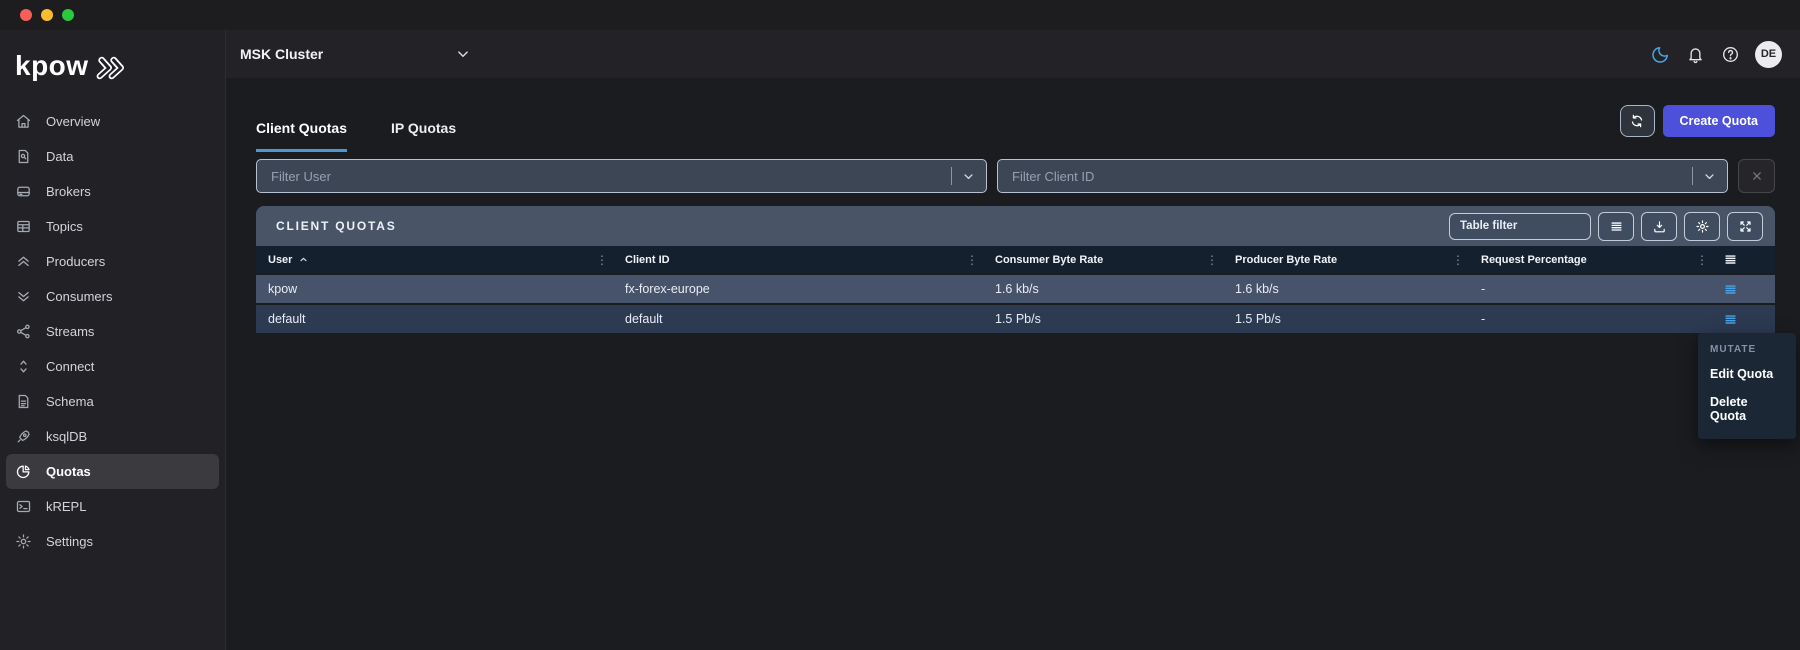 This screenshot has height=650, width=1800. What do you see at coordinates (1258, 319) in the screenshot?
I see `cell-producer-byte-rate: 1.5 Pb/s` at bounding box center [1258, 319].